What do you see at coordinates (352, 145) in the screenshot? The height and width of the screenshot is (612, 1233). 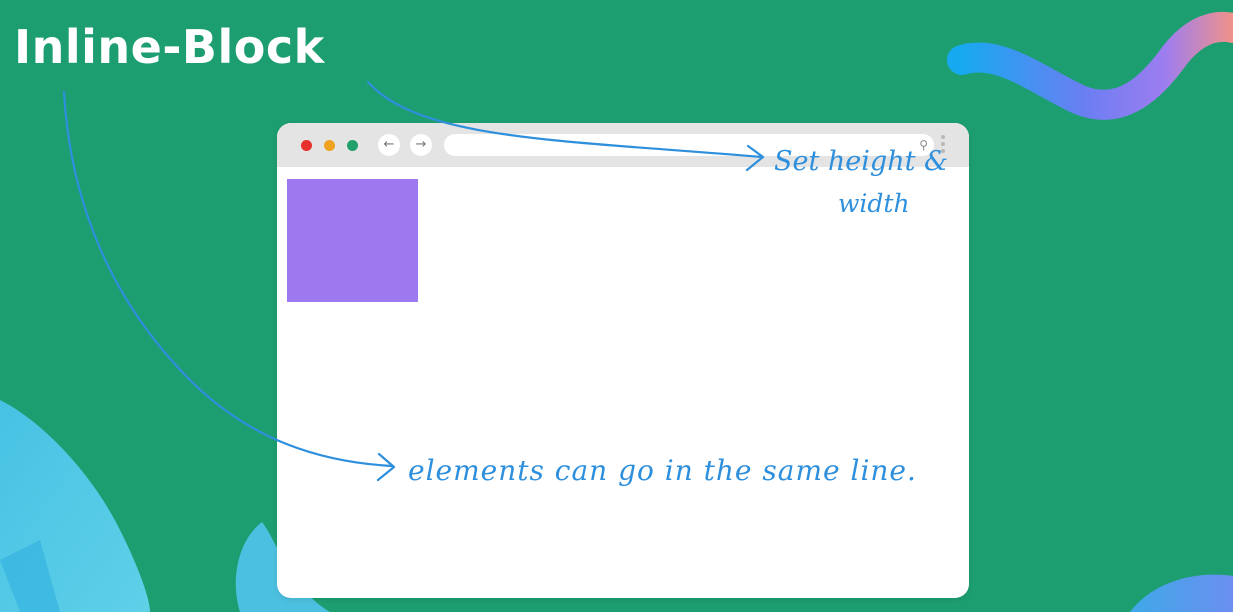 I see `maximize-dot` at bounding box center [352, 145].